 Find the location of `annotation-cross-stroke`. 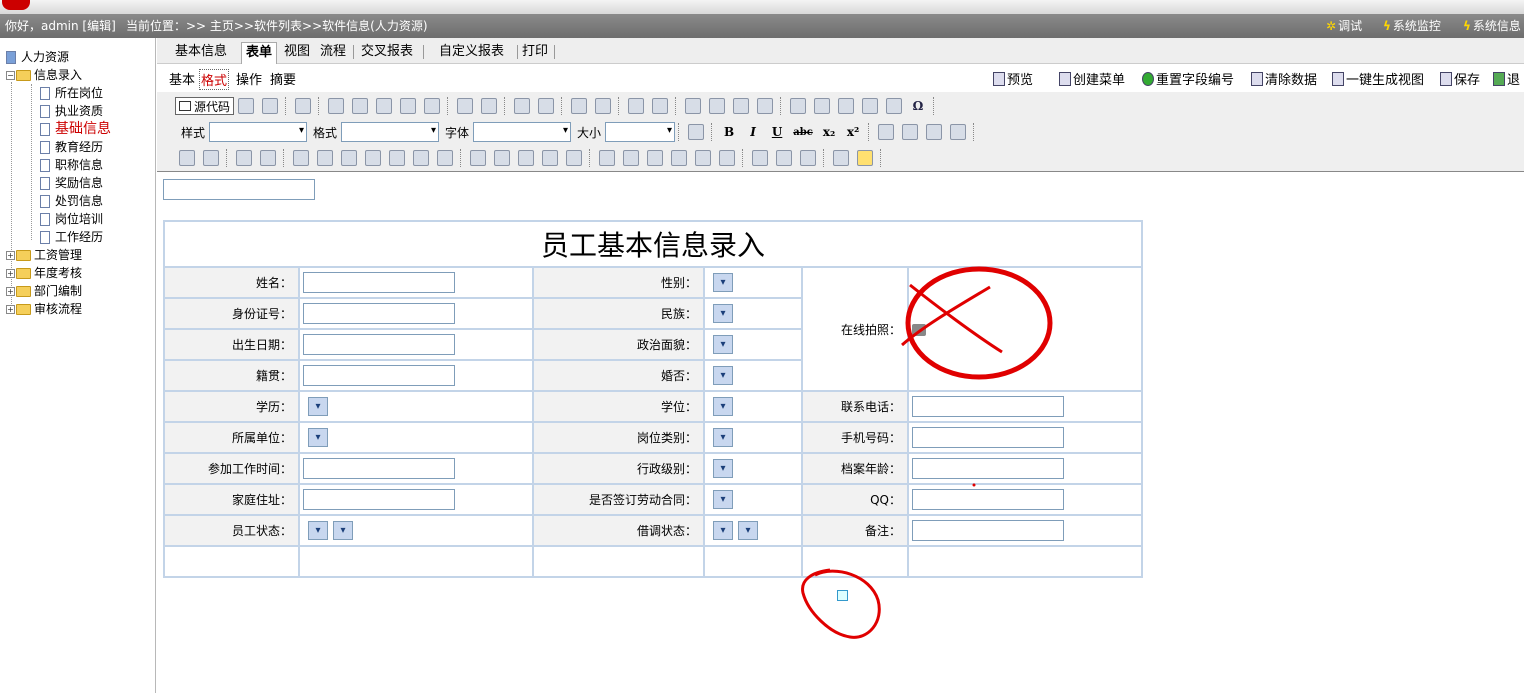

annotation-cross-stroke is located at coordinates (956, 318).